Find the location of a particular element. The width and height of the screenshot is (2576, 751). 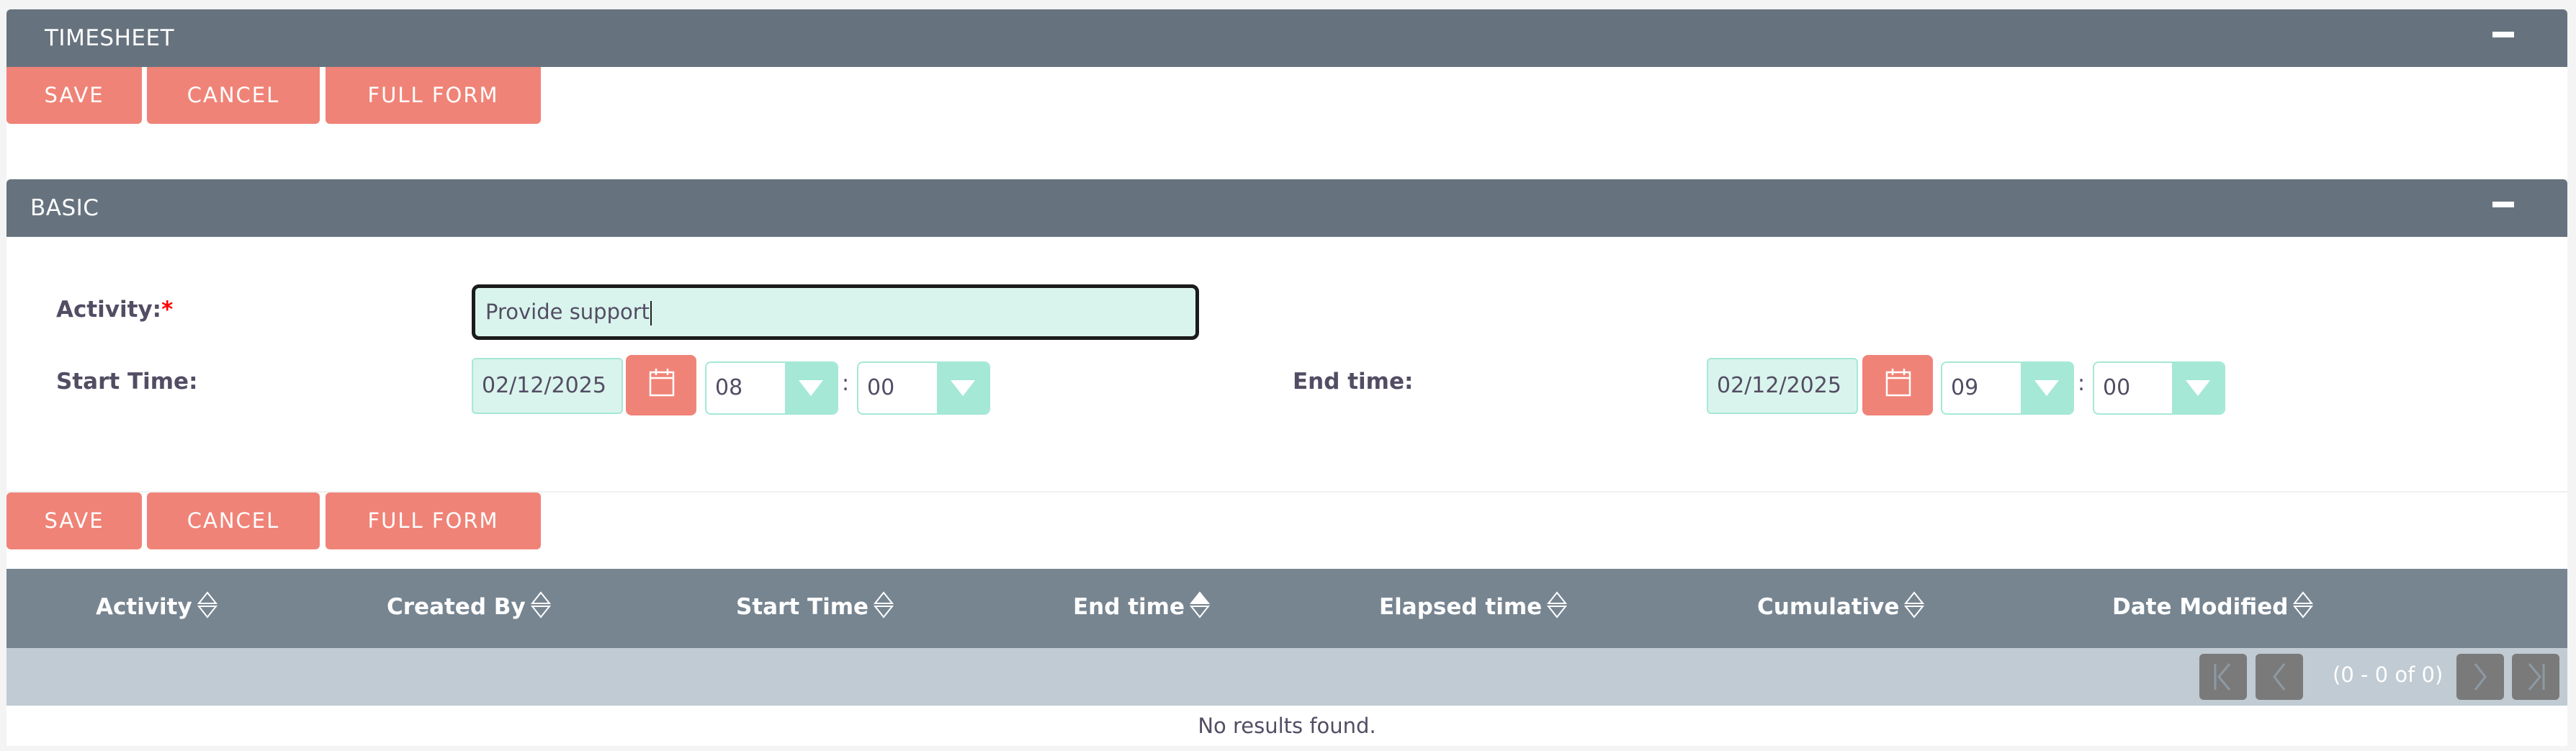

column-header-start-time: Start Time is located at coordinates (815, 605).